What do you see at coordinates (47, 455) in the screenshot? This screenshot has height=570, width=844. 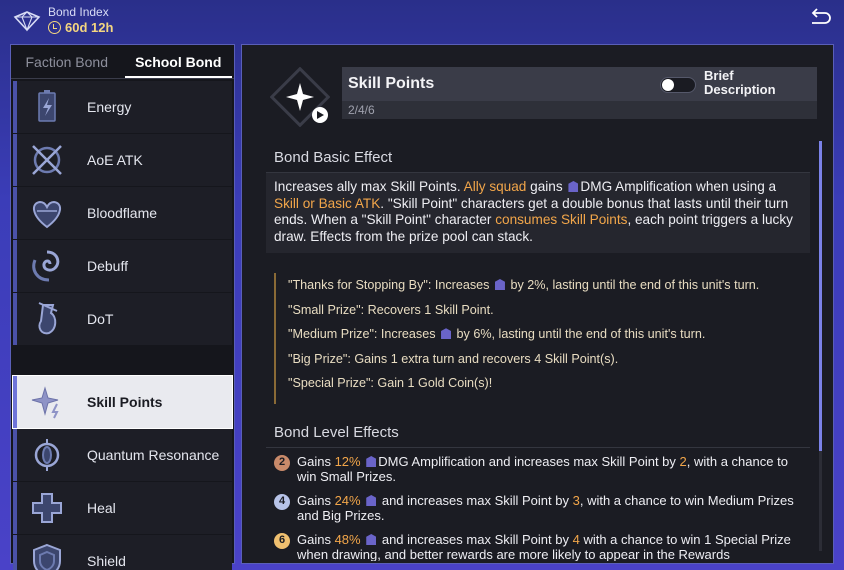 I see `quantum-icon` at bounding box center [47, 455].